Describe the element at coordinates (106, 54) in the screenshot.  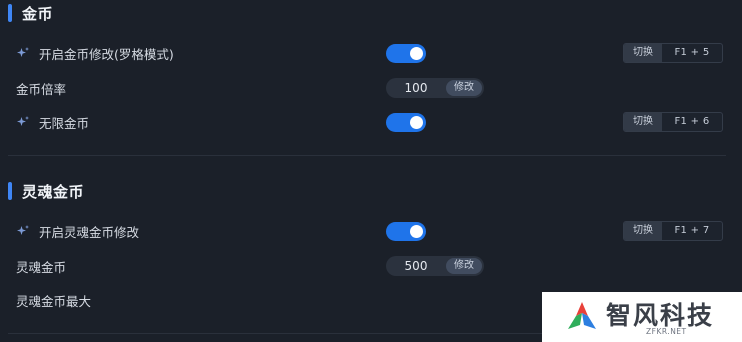
I see `setting-label: 开启金币修改(罗格模式)` at that location.